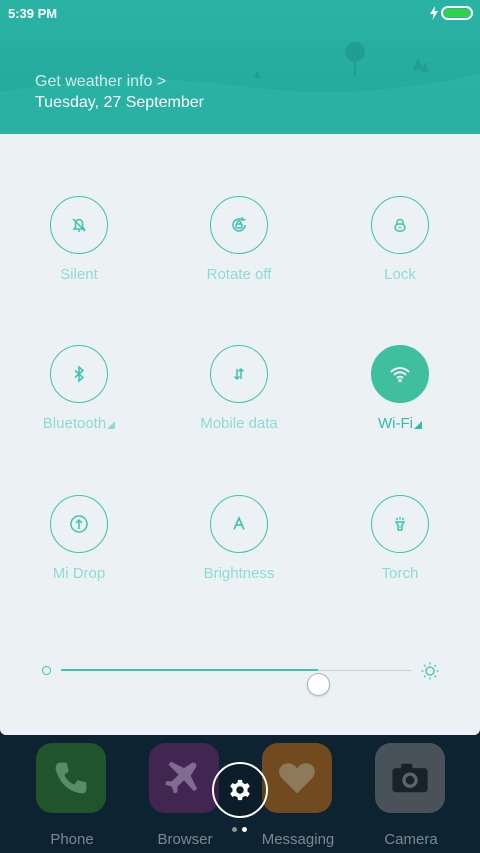  I want to click on page-indicator, so click(242, 830).